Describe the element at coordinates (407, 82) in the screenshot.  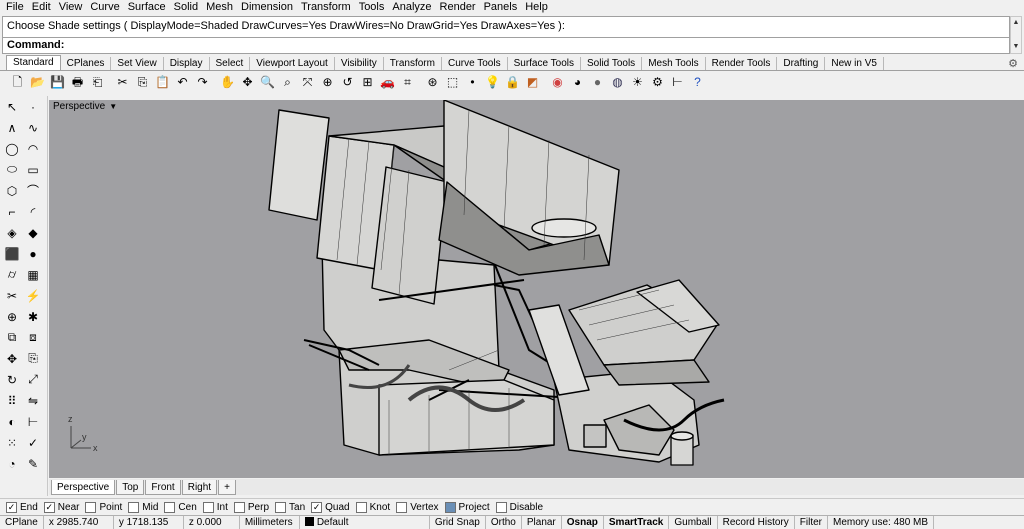
I see `cplane-icon: ⌗` at that location.